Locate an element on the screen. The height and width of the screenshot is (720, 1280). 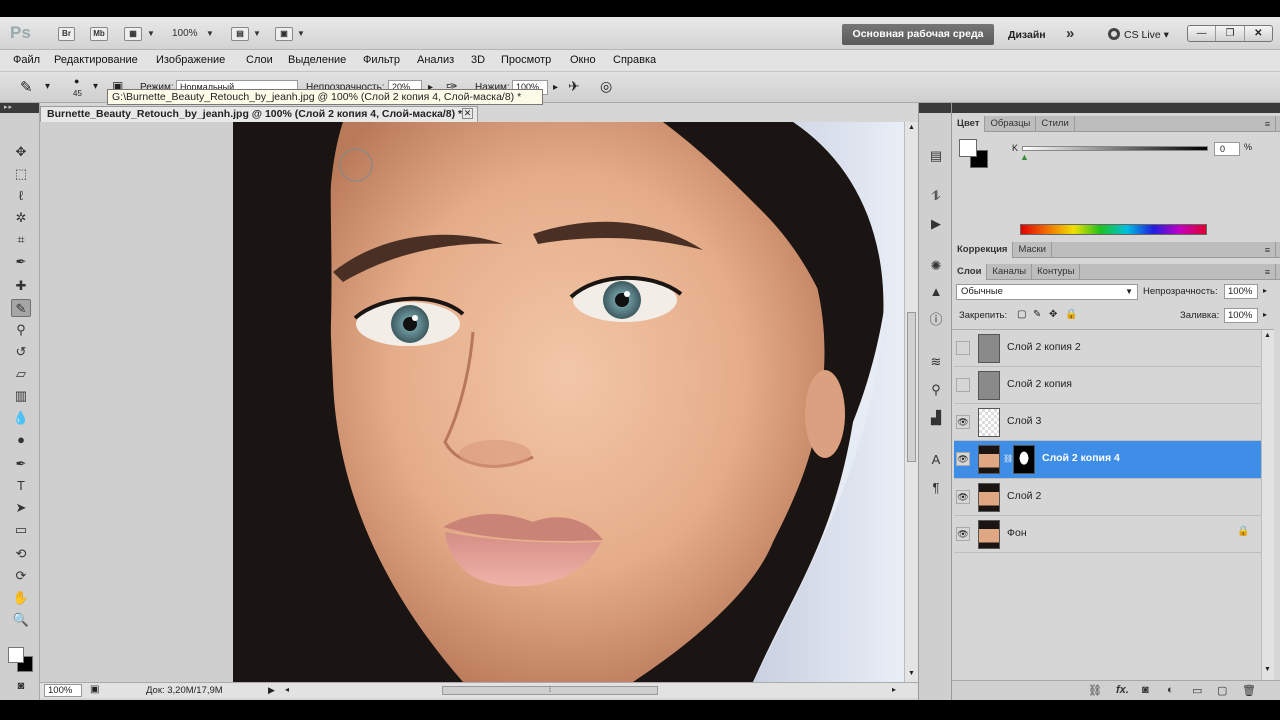
clone-stamp-tool-icon: ⚲ is located at coordinates (21, 330).